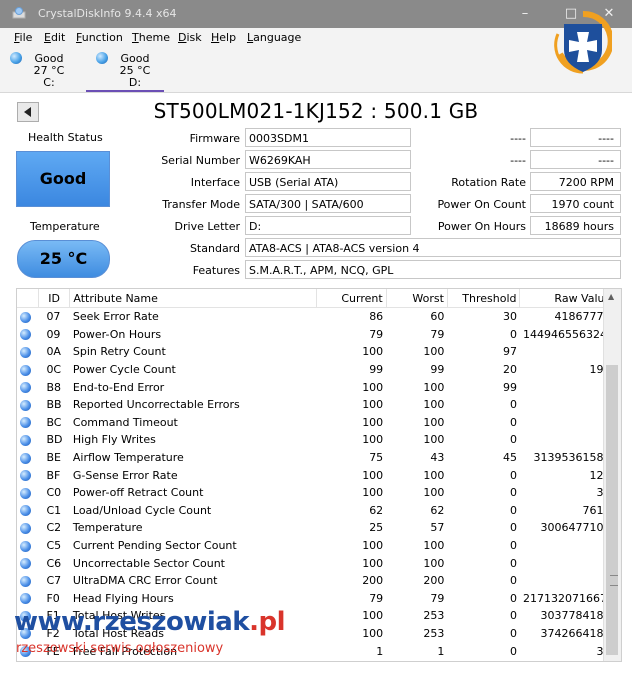 This screenshot has height=675, width=632. I want to click on table-row: 0CPower Cycle Count9999201970, so click(319, 370).